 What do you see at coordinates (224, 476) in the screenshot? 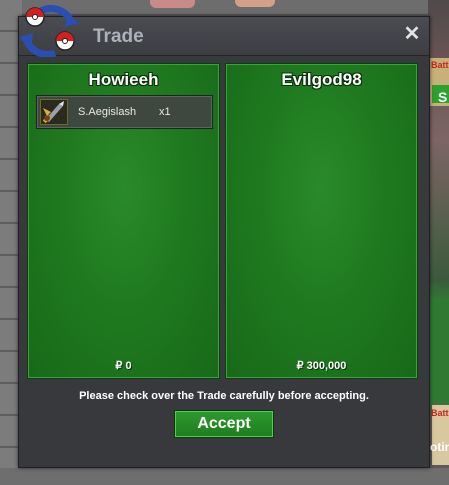
I see `background-bottom-strip` at bounding box center [224, 476].